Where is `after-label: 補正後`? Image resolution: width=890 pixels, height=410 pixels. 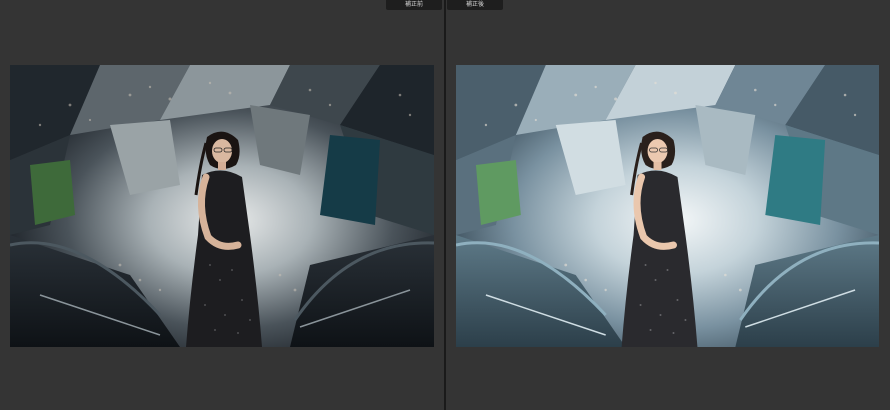
after-label: 補正後 is located at coordinates (475, 5).